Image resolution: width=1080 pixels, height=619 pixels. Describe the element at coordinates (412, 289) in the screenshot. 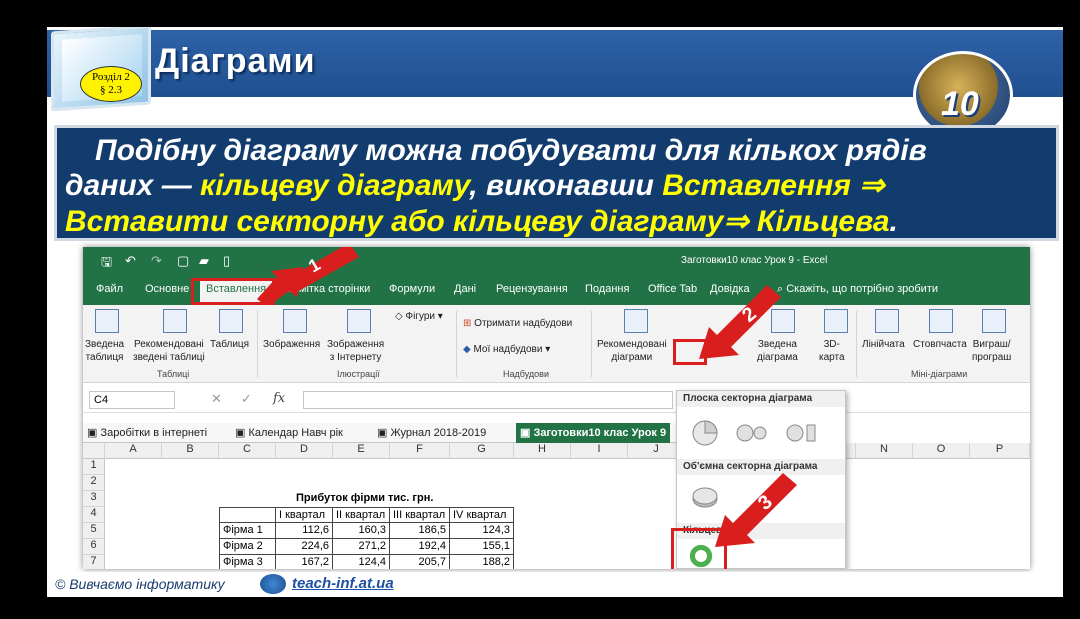

I see `tab-formulas: Формули` at that location.